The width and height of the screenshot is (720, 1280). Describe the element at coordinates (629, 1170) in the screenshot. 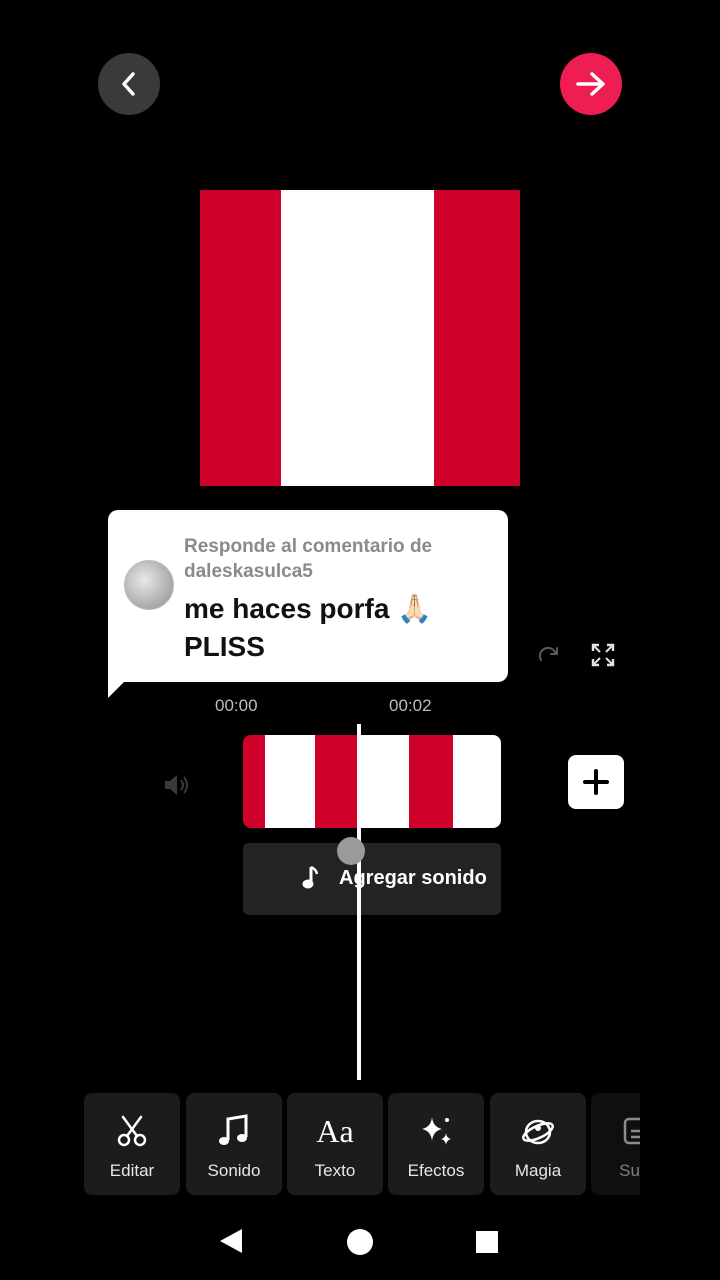

I see `tool-label: Subtí` at that location.